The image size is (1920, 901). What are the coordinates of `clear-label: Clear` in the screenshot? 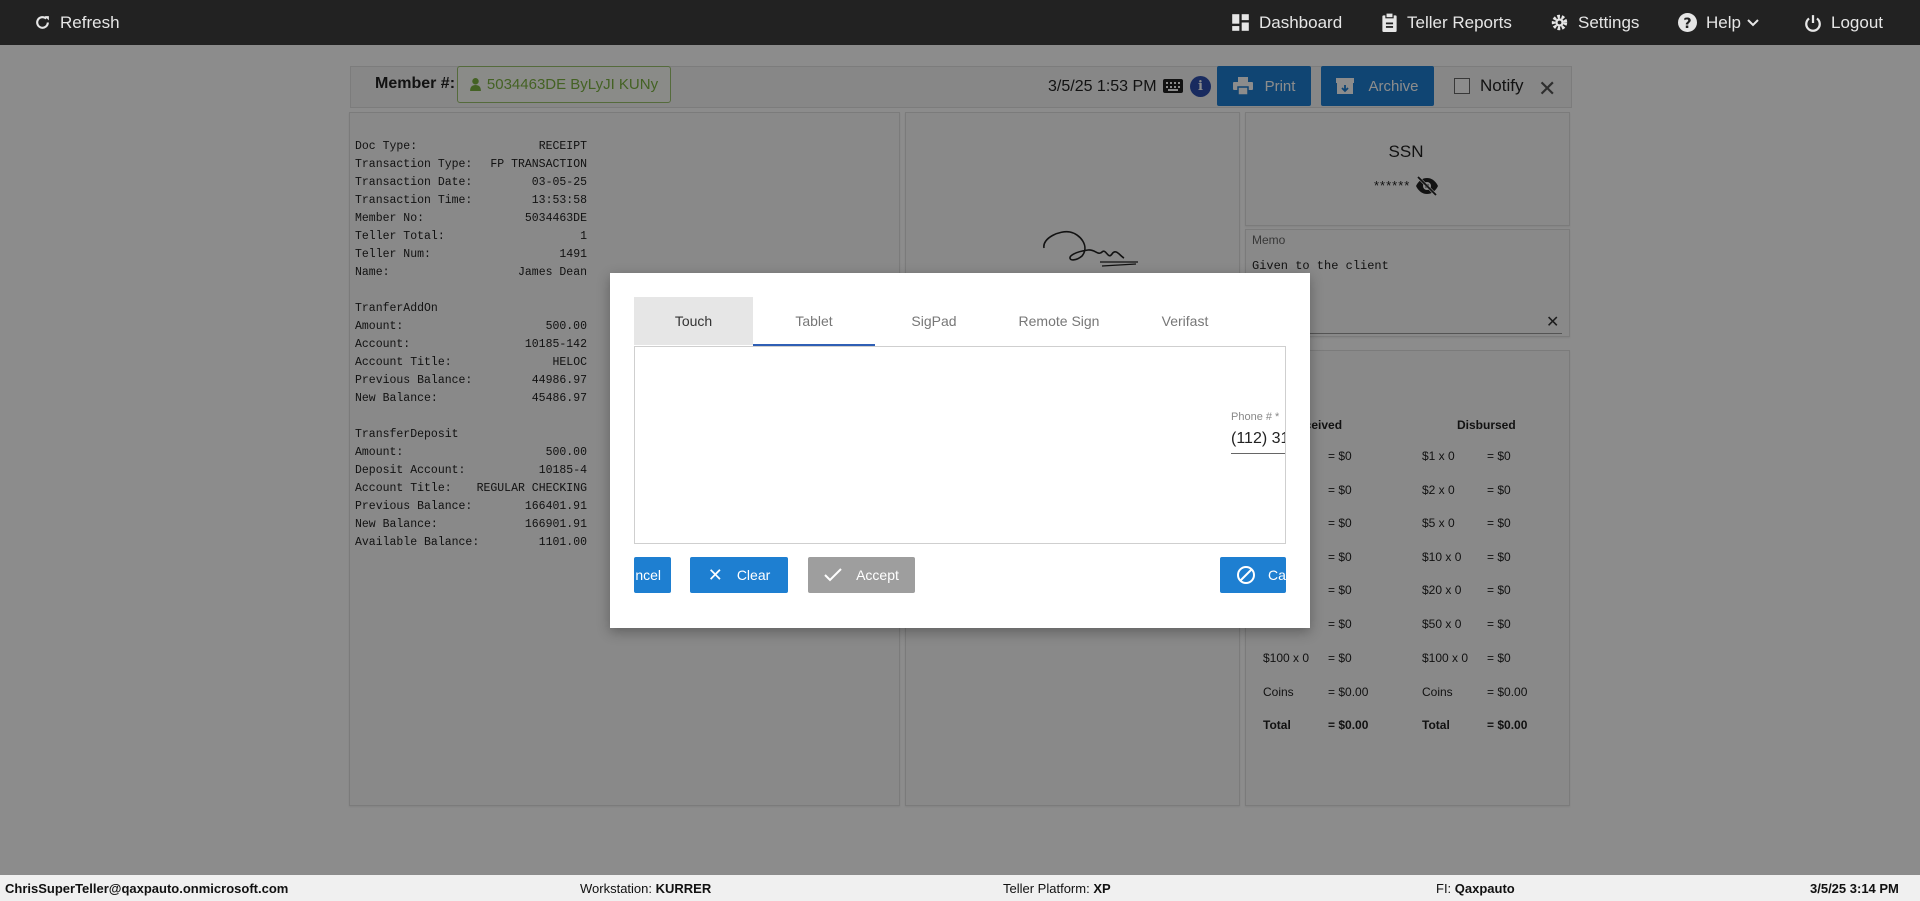 It's located at (753, 575).